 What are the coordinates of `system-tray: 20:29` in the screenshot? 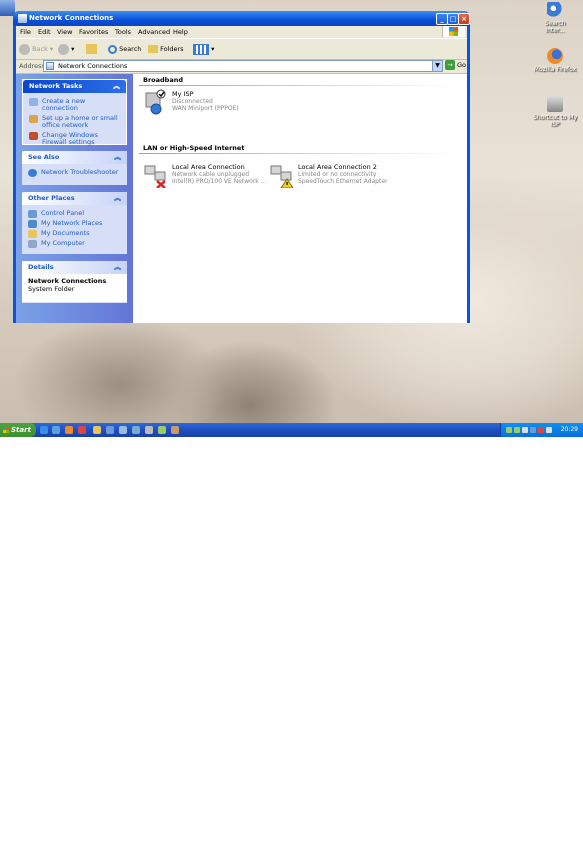 It's located at (541, 430).